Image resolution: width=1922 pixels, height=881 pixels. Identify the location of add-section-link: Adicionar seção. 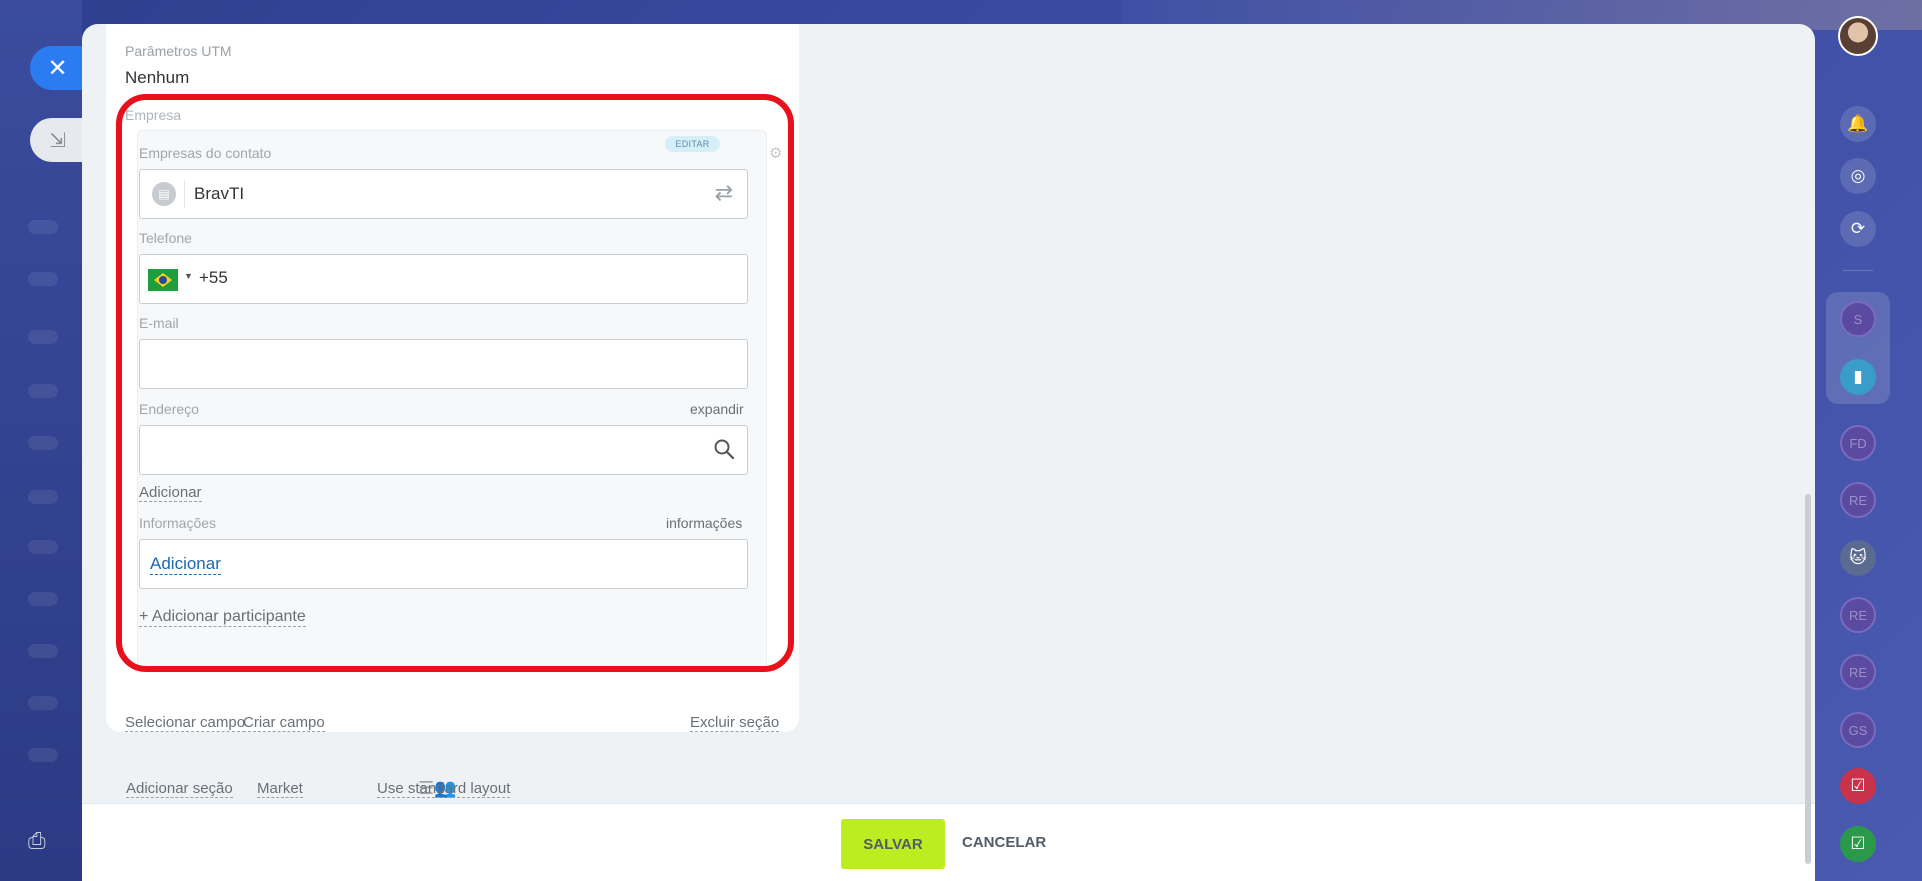
(179, 789).